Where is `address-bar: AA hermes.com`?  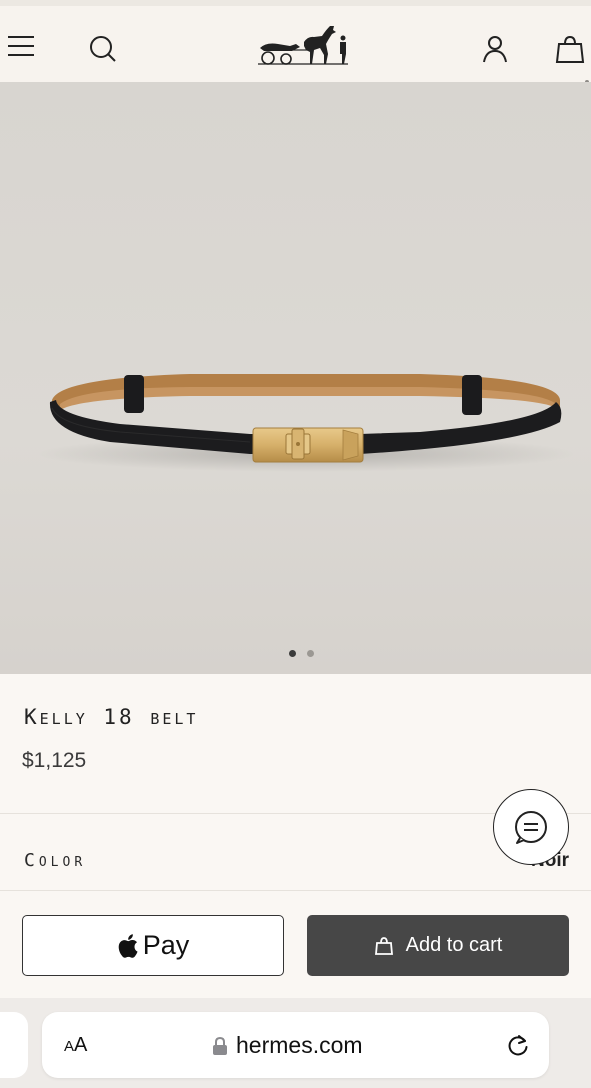 address-bar: AA hermes.com is located at coordinates (295, 1045).